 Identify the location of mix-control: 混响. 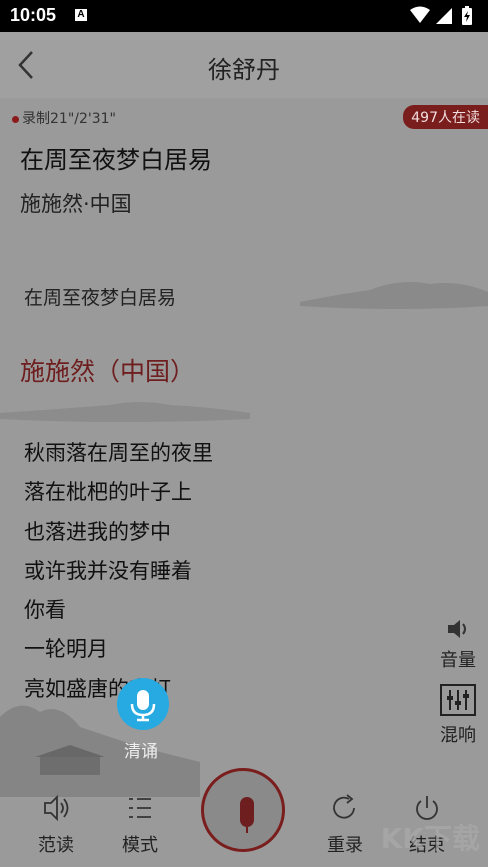
(458, 715).